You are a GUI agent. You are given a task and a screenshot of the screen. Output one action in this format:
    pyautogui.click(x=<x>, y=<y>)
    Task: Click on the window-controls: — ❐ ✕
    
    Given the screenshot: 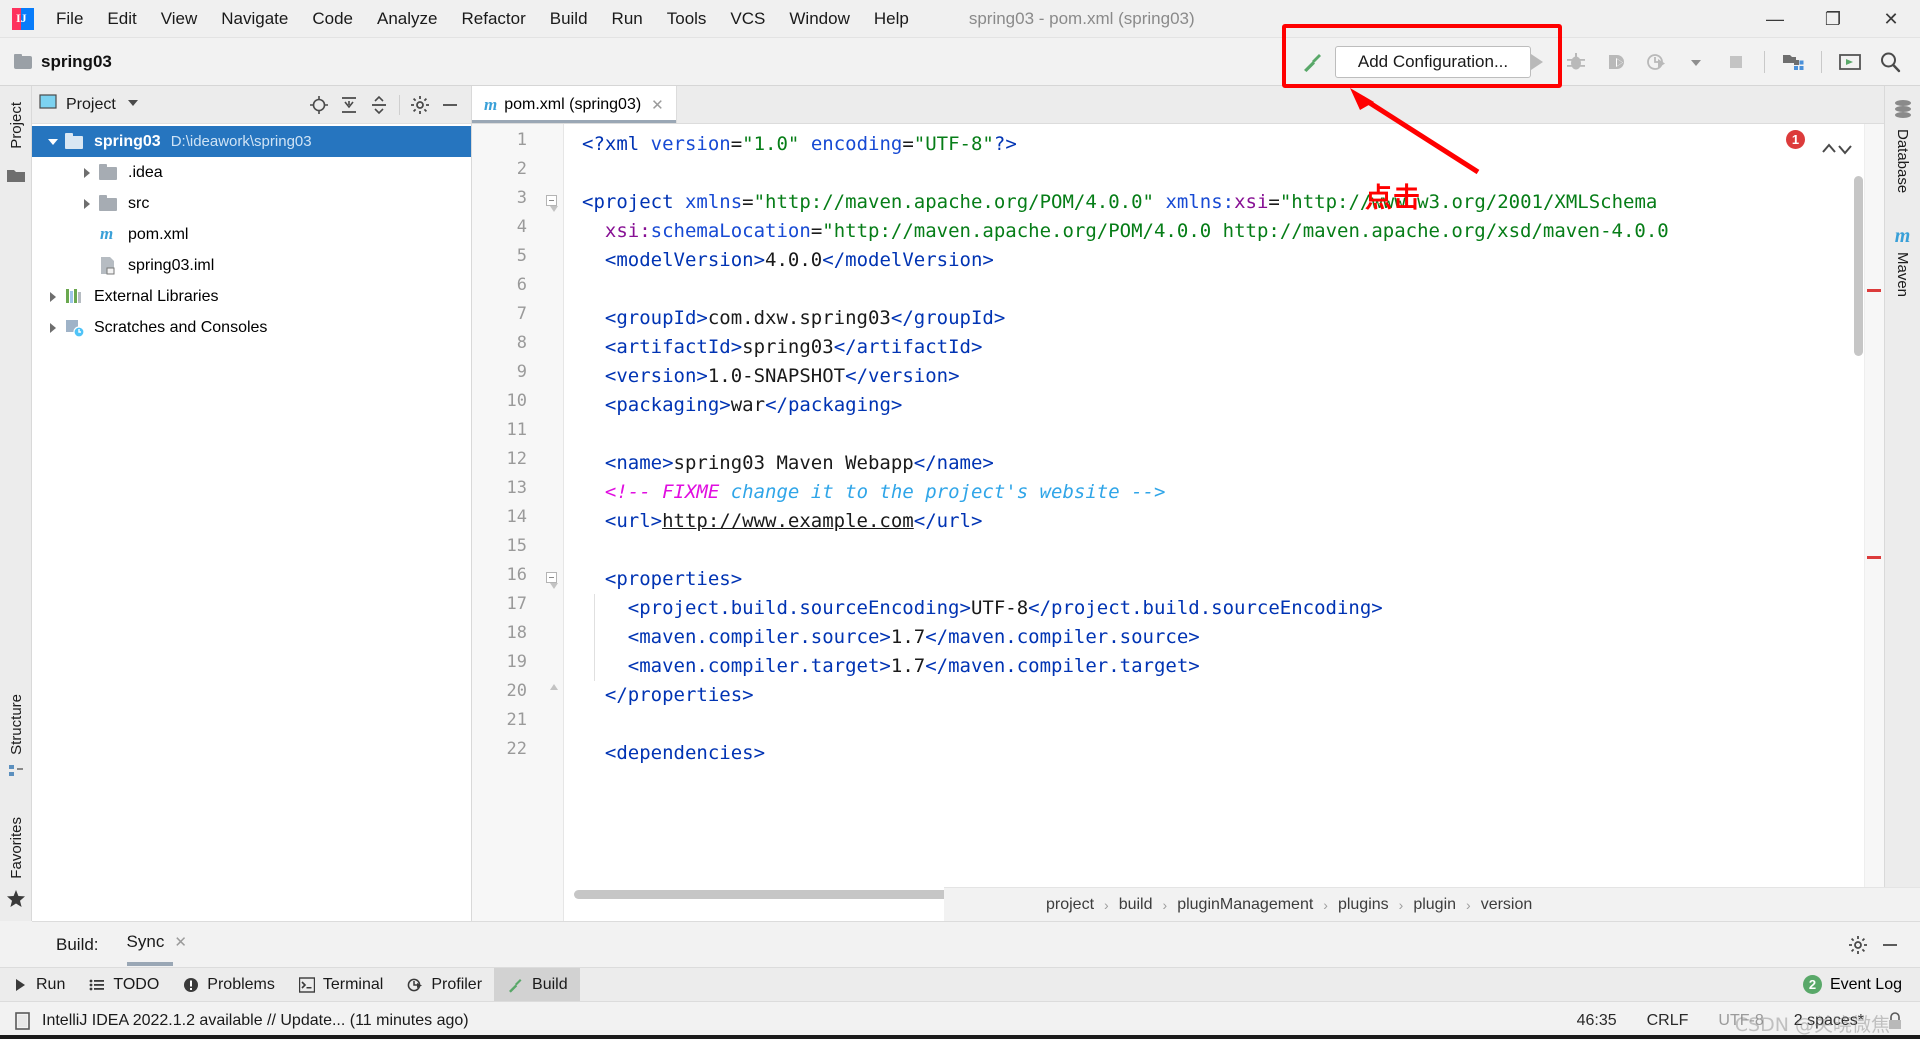 What is the action you would take?
    pyautogui.click(x=1833, y=19)
    